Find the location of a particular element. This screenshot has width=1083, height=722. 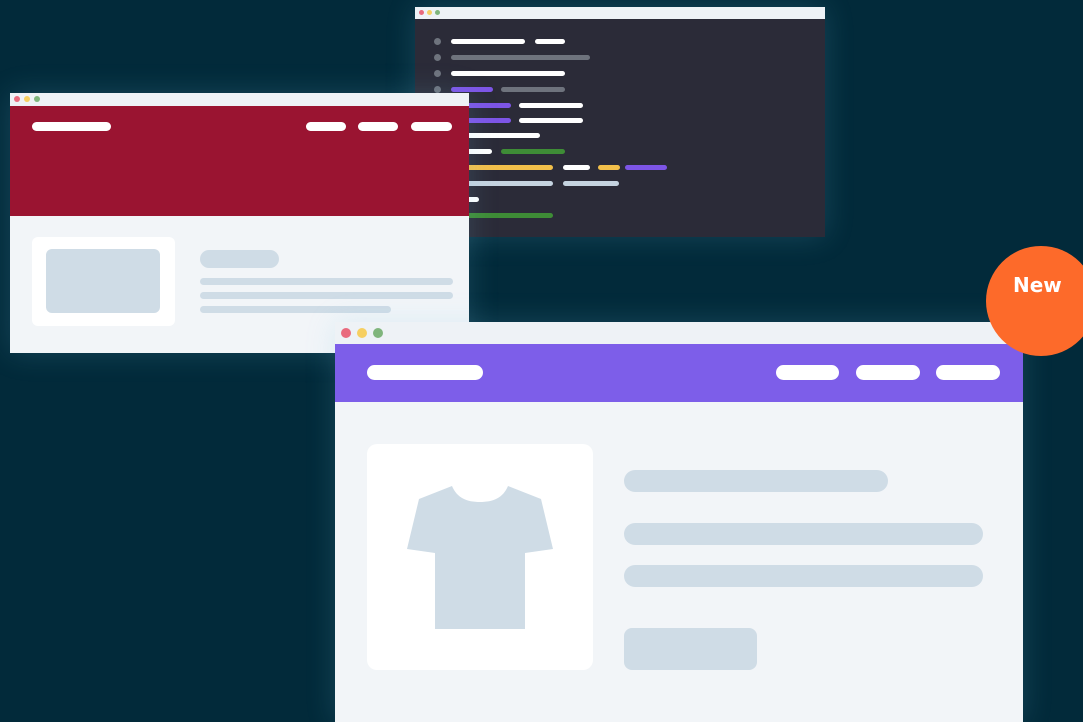

purple-site-header is located at coordinates (679, 373).